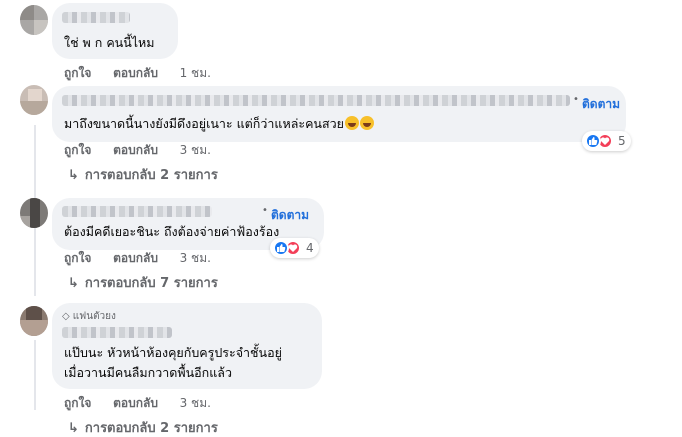 This screenshot has width=682, height=437. I want to click on diamond-icon: ◇, so click(66, 316).